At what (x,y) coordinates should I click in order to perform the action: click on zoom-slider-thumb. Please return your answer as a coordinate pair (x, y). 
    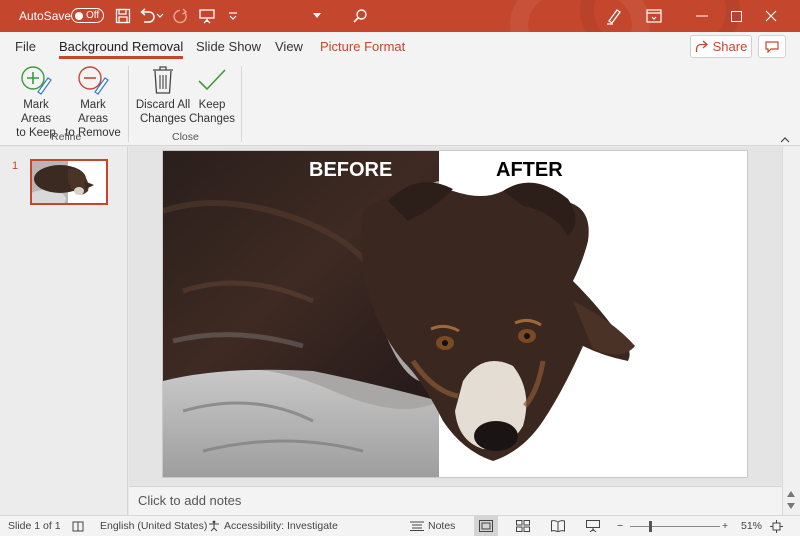
    Looking at the image, I should click on (650, 526).